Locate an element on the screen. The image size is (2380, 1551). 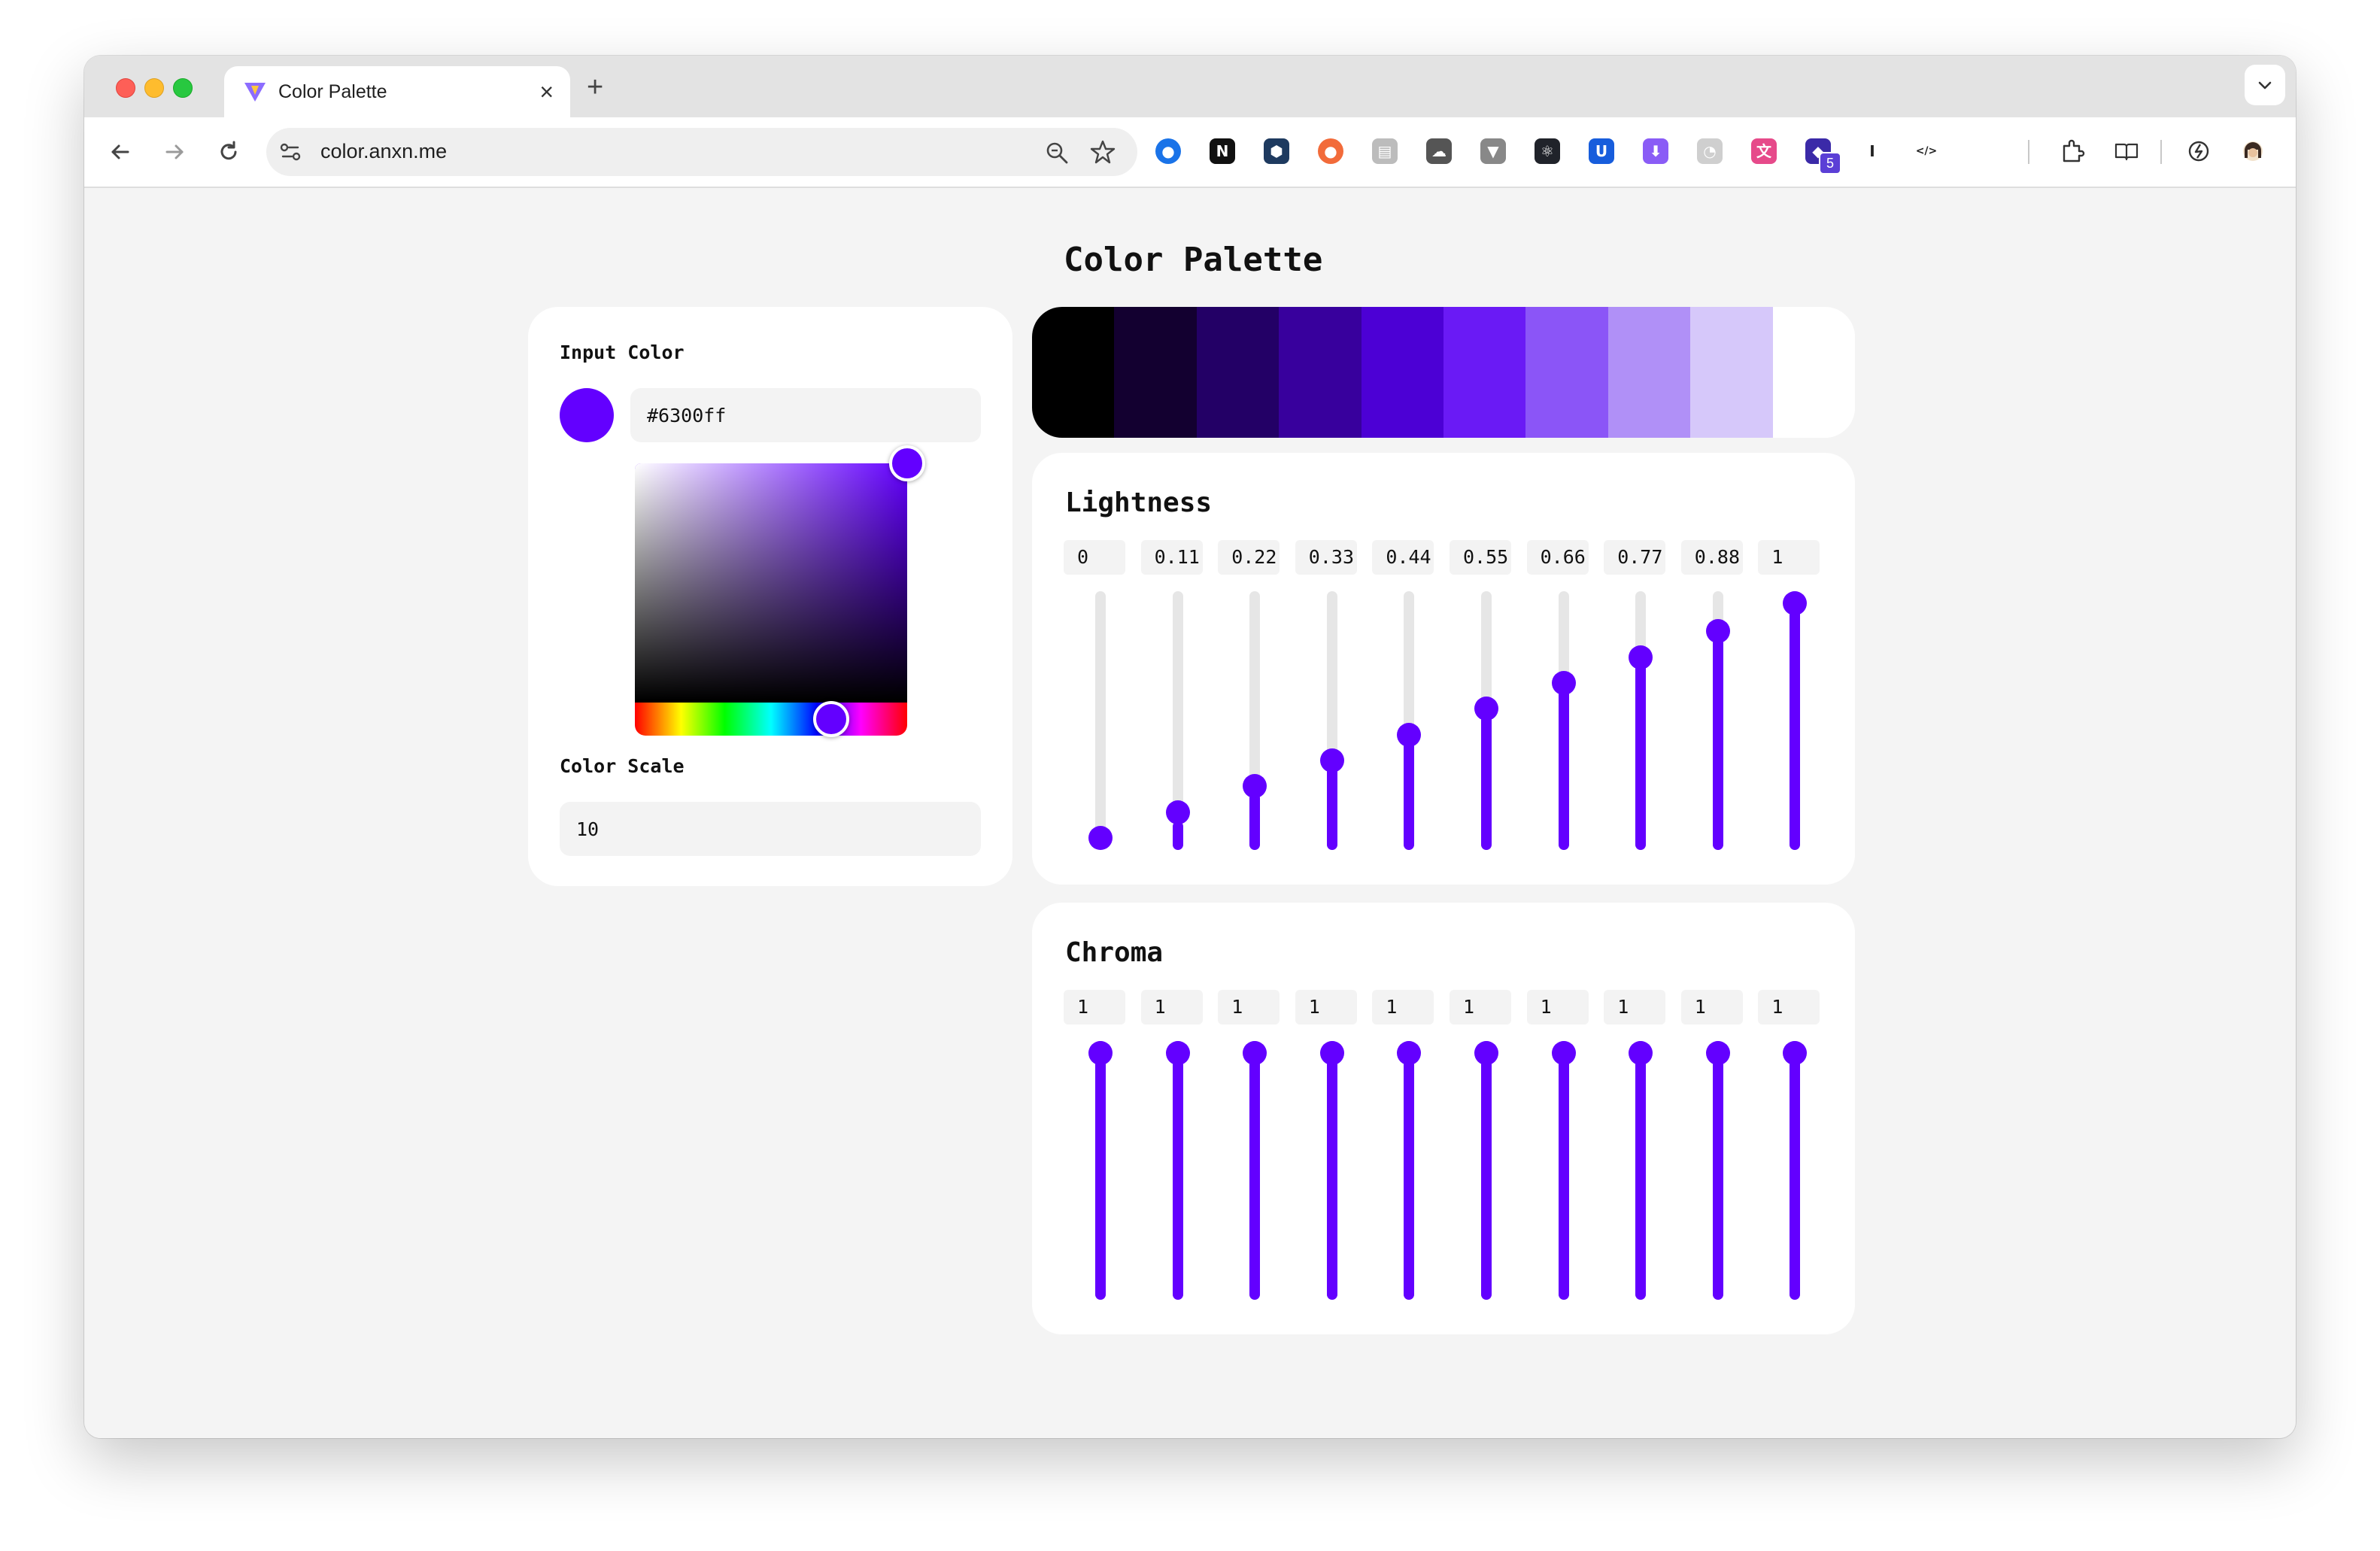
puzzle-extensions-icon is located at coordinates (2072, 151).